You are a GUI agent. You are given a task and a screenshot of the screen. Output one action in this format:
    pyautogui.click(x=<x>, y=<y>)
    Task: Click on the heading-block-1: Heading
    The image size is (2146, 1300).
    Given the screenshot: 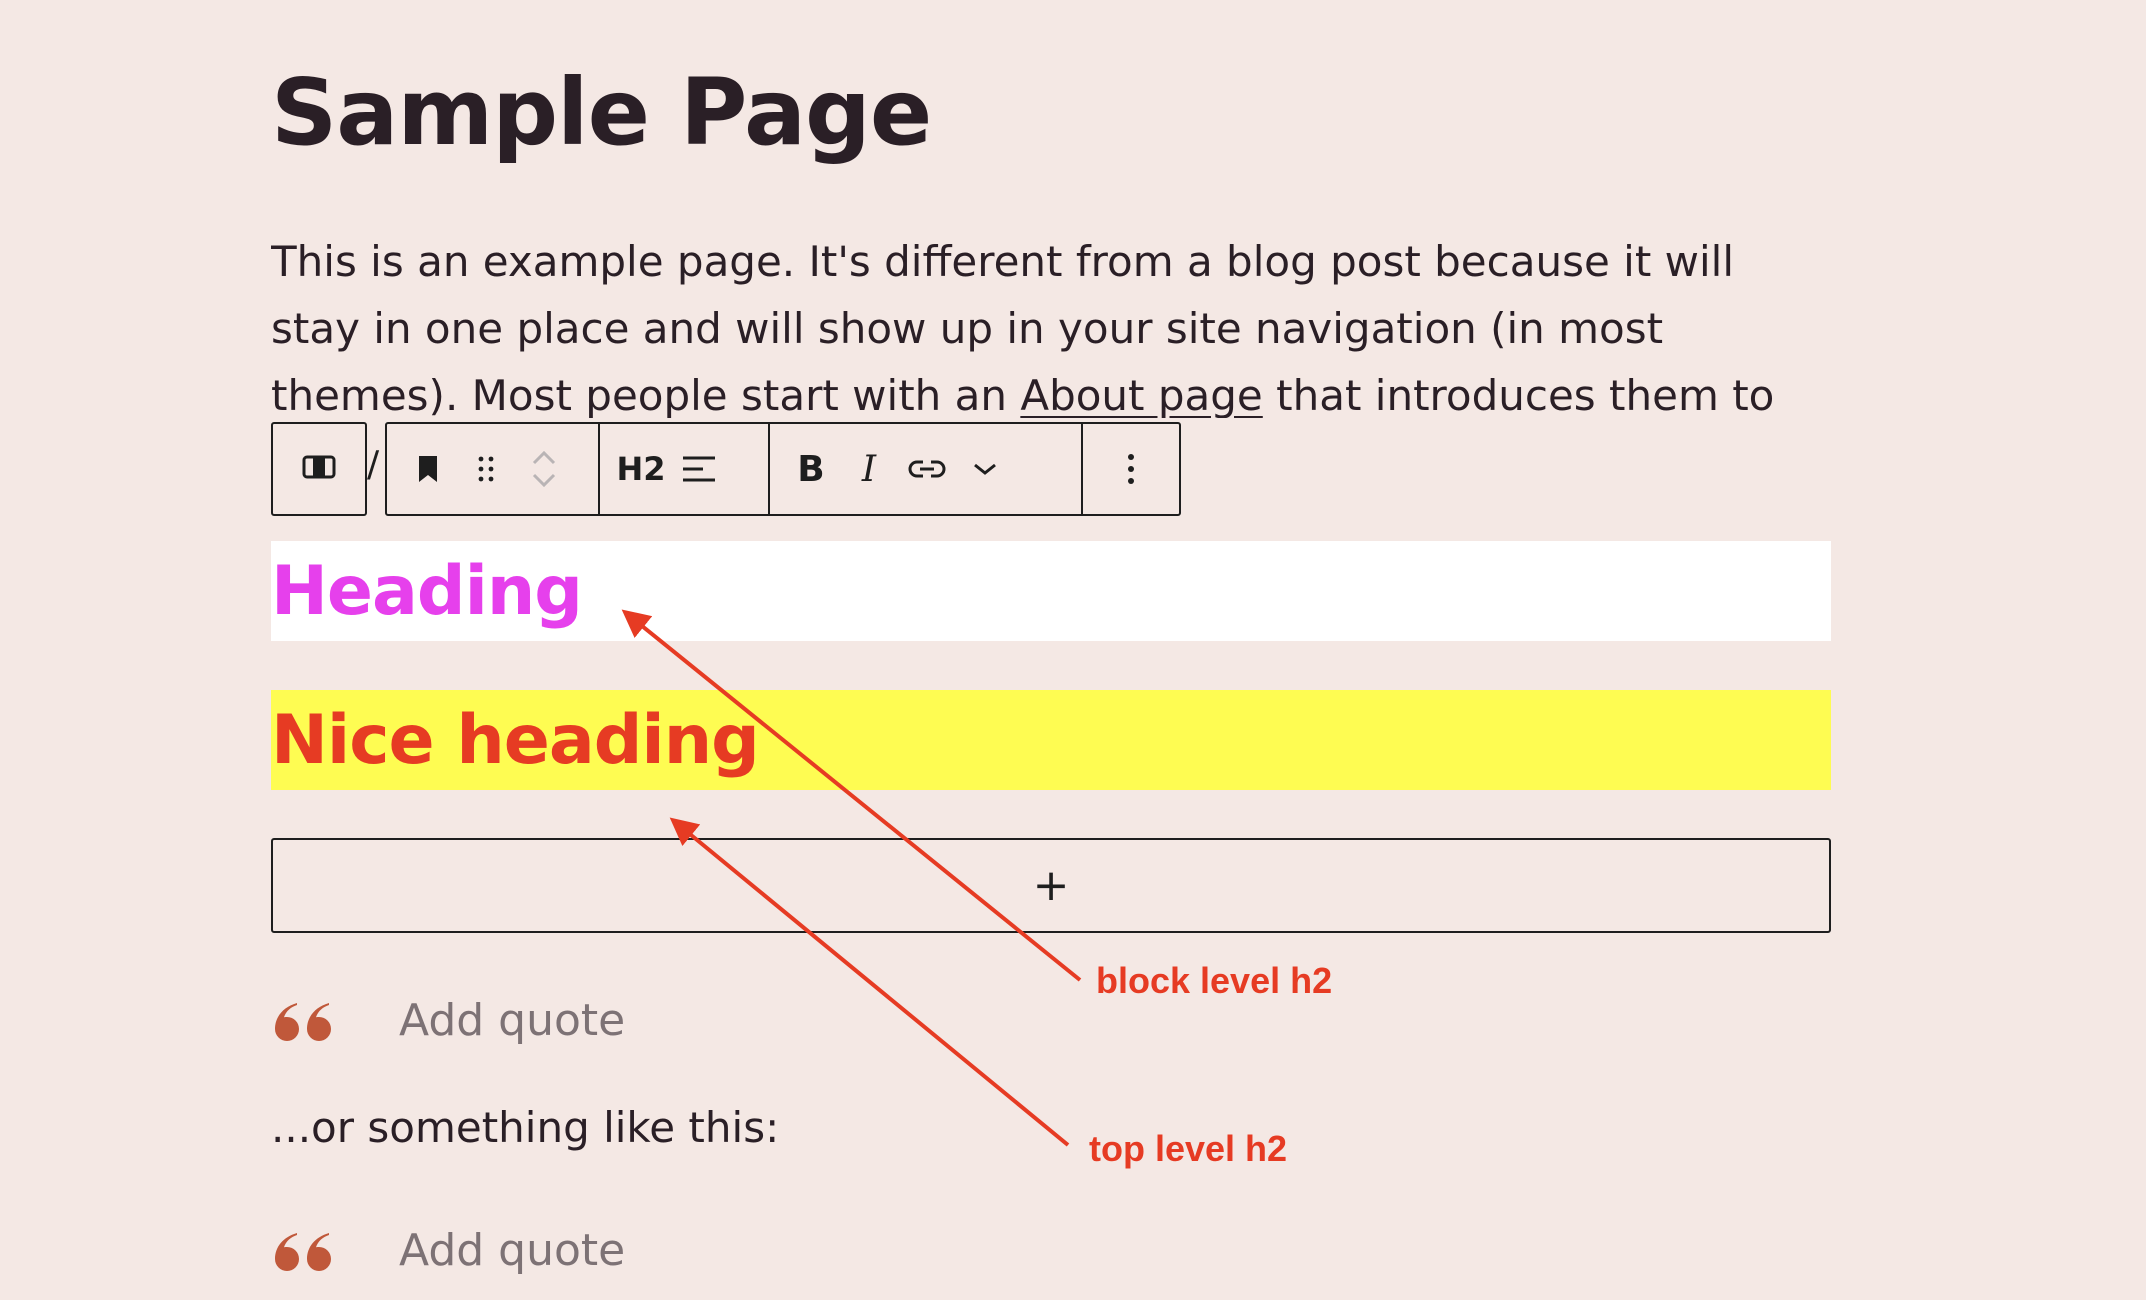 What is the action you would take?
    pyautogui.click(x=1051, y=591)
    